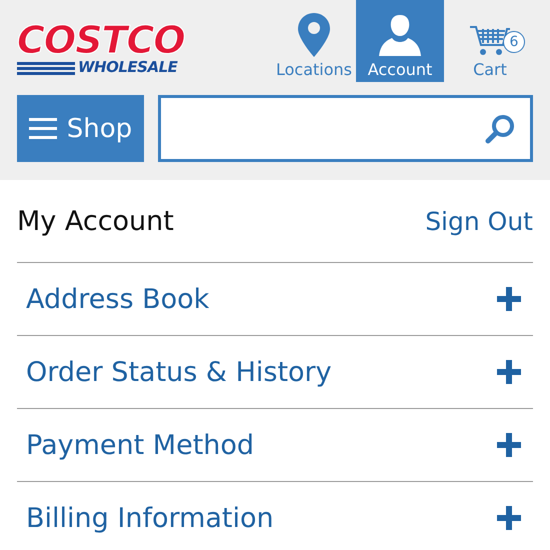 The height and width of the screenshot is (550, 550). I want to click on count-badge: 6, so click(514, 42).